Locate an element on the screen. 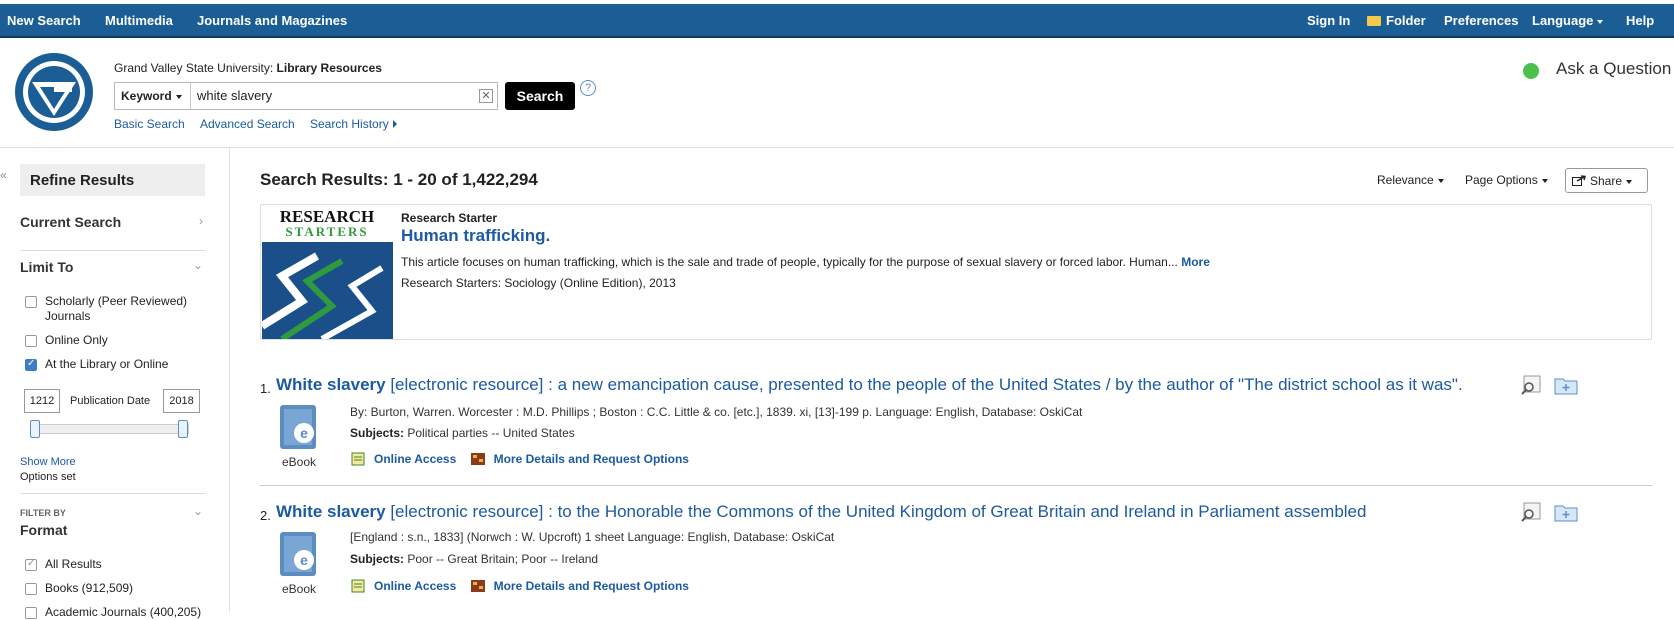 This screenshot has height=620, width=1674. library-resources-label: Library Resources is located at coordinates (329, 68).